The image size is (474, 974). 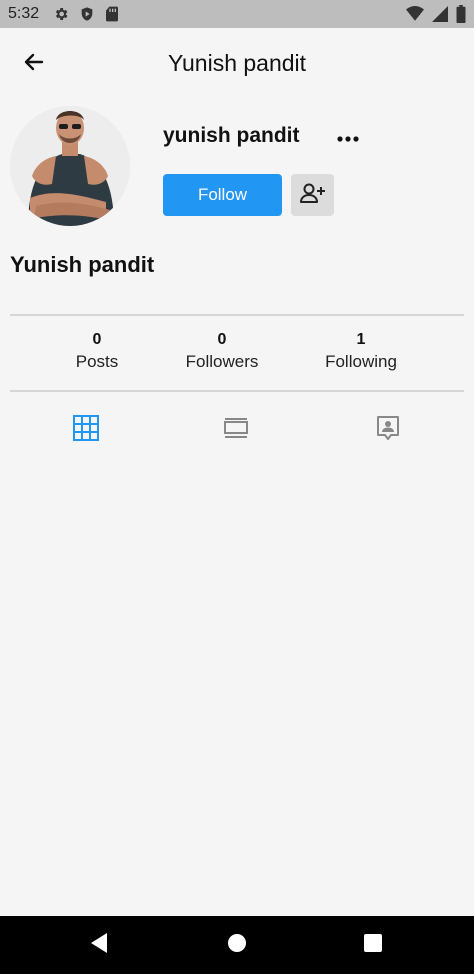 I want to click on tab-tagged, so click(x=388, y=430).